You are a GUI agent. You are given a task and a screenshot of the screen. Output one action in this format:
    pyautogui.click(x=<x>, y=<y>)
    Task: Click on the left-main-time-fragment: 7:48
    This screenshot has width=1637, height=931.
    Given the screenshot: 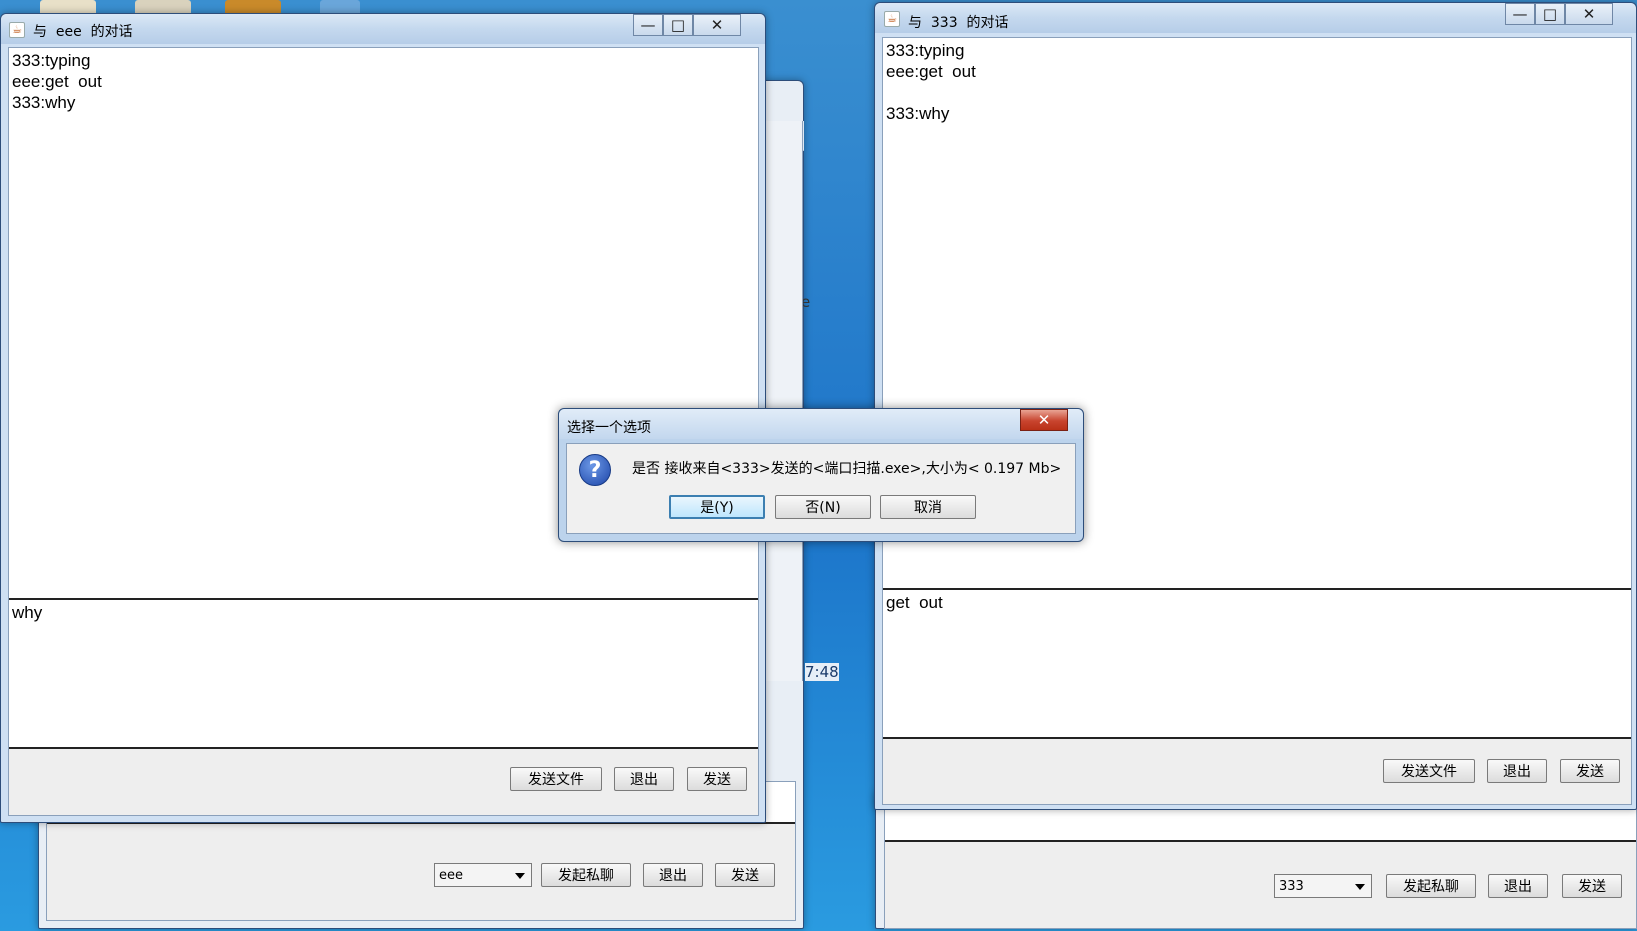 What is the action you would take?
    pyautogui.click(x=822, y=672)
    